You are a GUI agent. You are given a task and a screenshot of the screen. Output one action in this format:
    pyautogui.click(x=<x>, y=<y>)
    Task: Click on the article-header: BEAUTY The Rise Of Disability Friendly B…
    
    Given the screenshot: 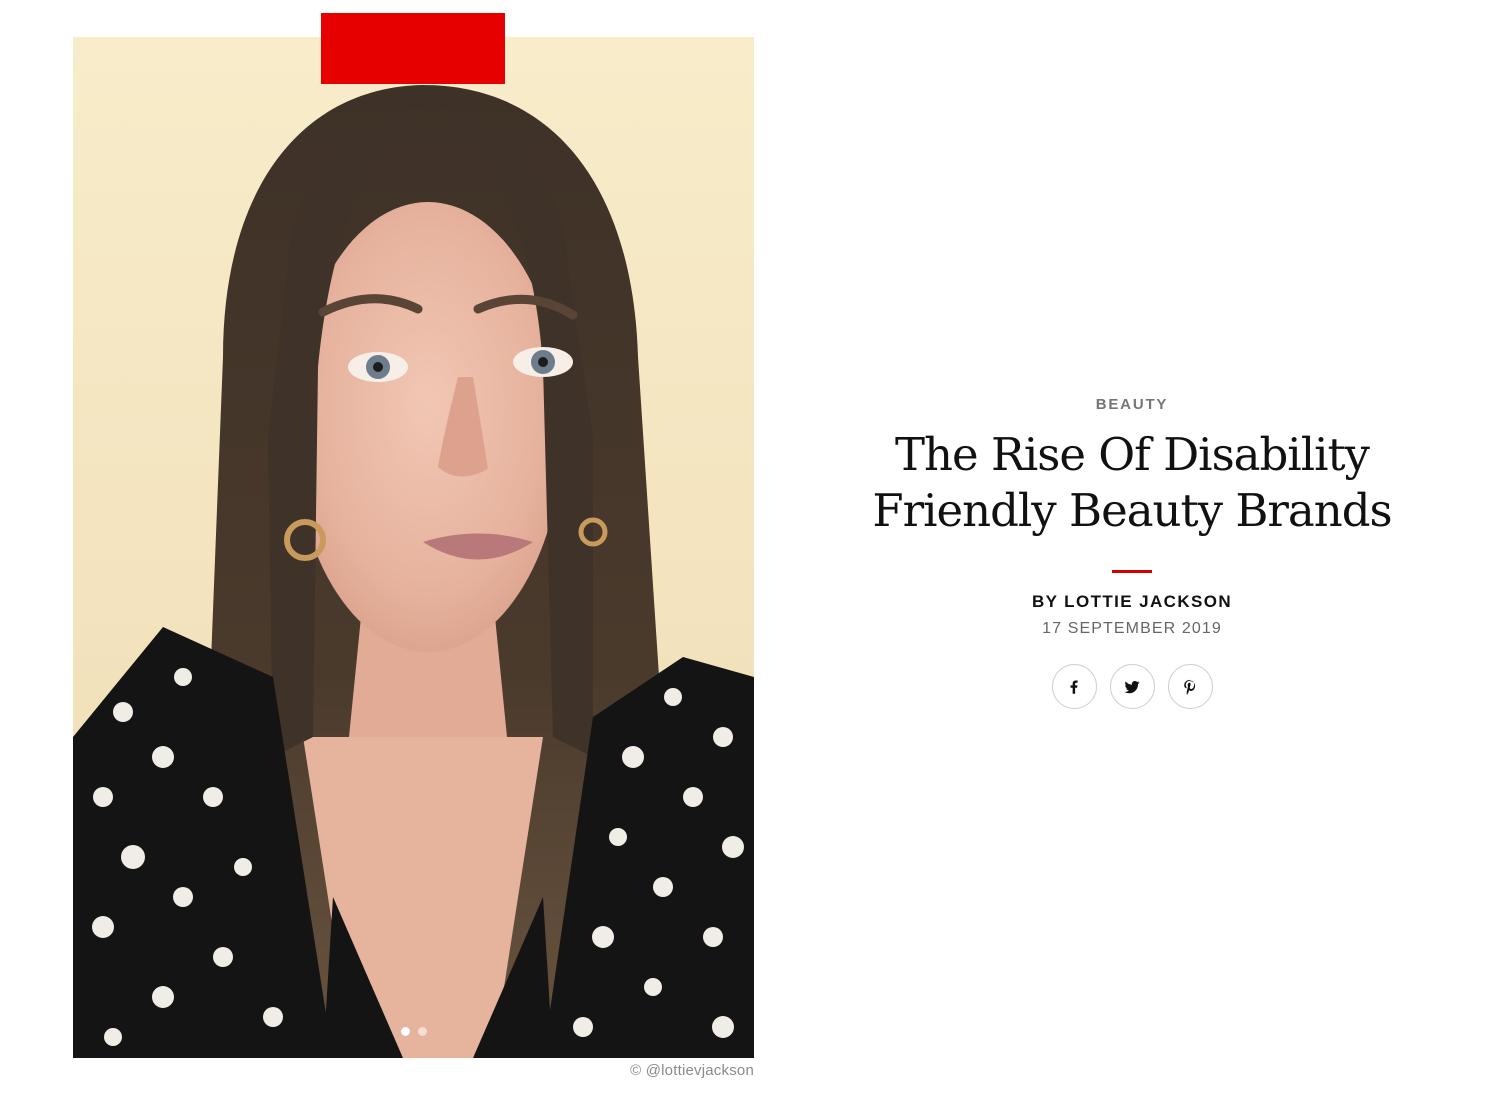 What is the action you would take?
    pyautogui.click(x=1132, y=552)
    